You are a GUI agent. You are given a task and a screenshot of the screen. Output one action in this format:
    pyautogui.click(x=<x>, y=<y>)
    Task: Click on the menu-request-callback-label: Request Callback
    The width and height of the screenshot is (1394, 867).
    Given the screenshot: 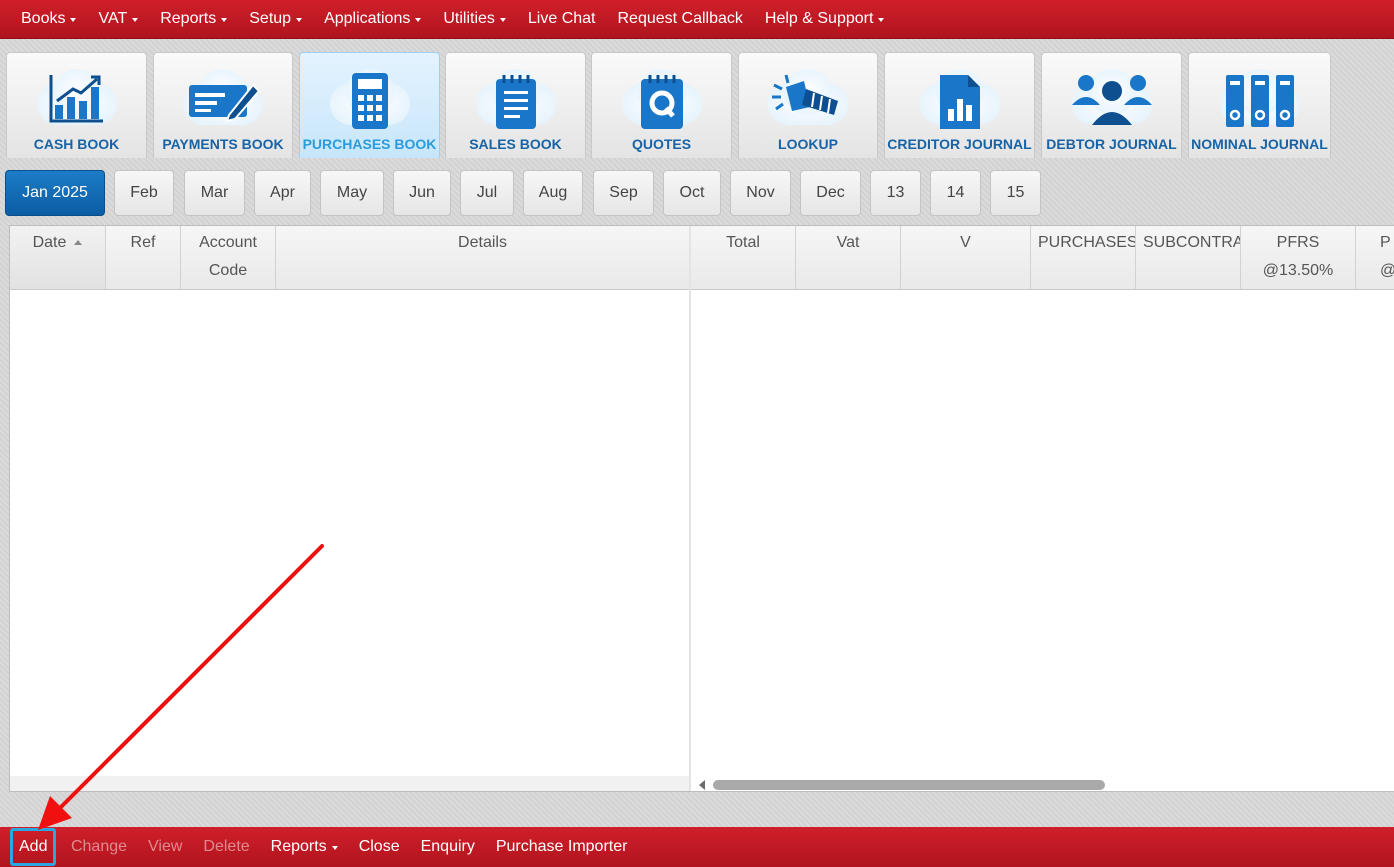 What is the action you would take?
    pyautogui.click(x=680, y=18)
    